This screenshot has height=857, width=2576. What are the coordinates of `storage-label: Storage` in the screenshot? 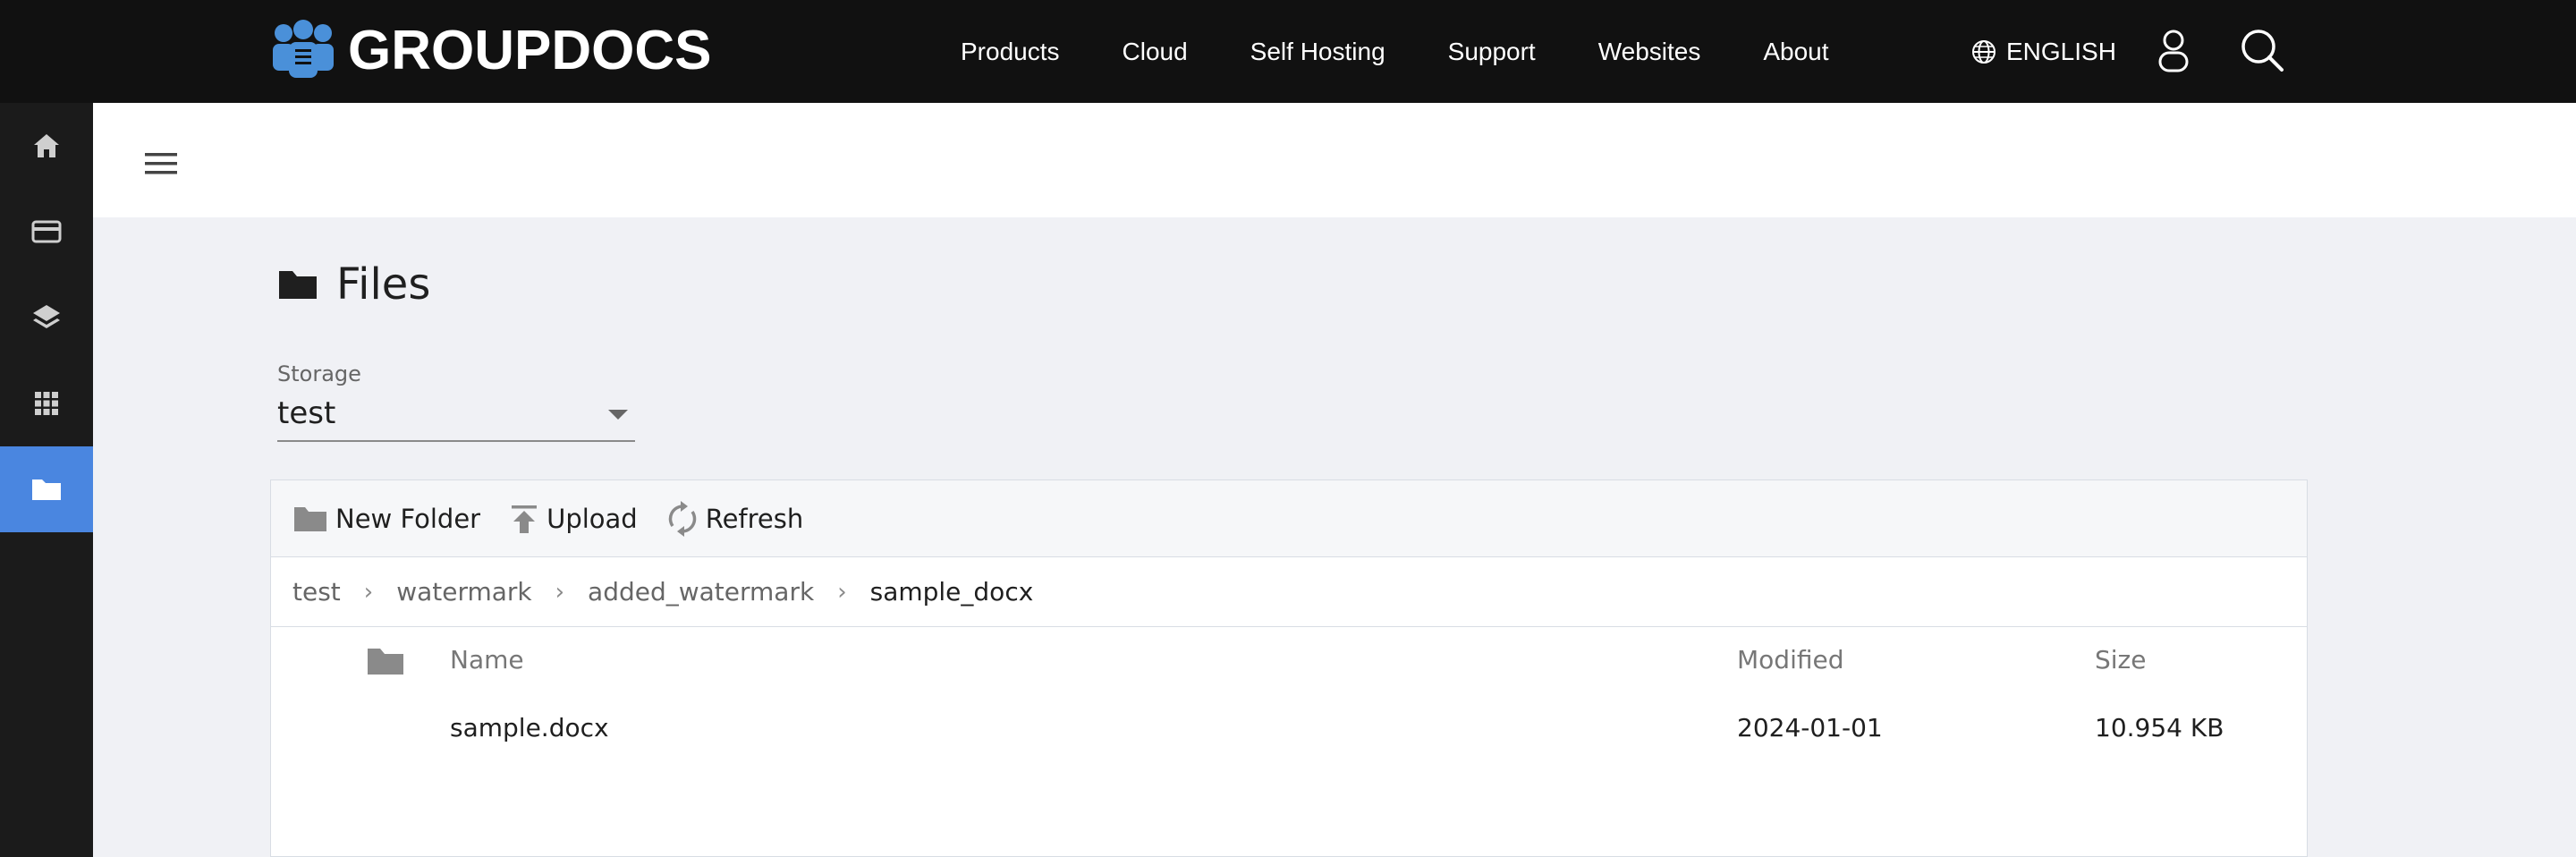 It's located at (319, 373).